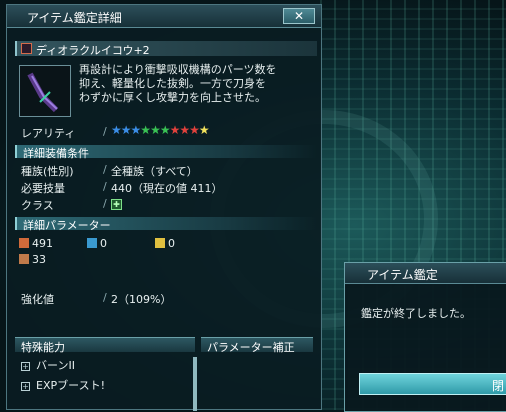  I want to click on description-line: わずかに厚くし攻撃力を向上させた。, so click(172, 97).